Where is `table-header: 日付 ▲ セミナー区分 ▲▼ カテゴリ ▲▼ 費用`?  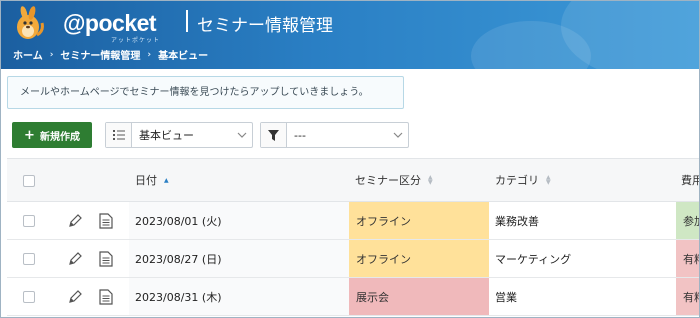
table-header: 日付 ▲ セミナー区分 ▲▼ カテゴリ ▲▼ 費用 is located at coordinates (353, 180).